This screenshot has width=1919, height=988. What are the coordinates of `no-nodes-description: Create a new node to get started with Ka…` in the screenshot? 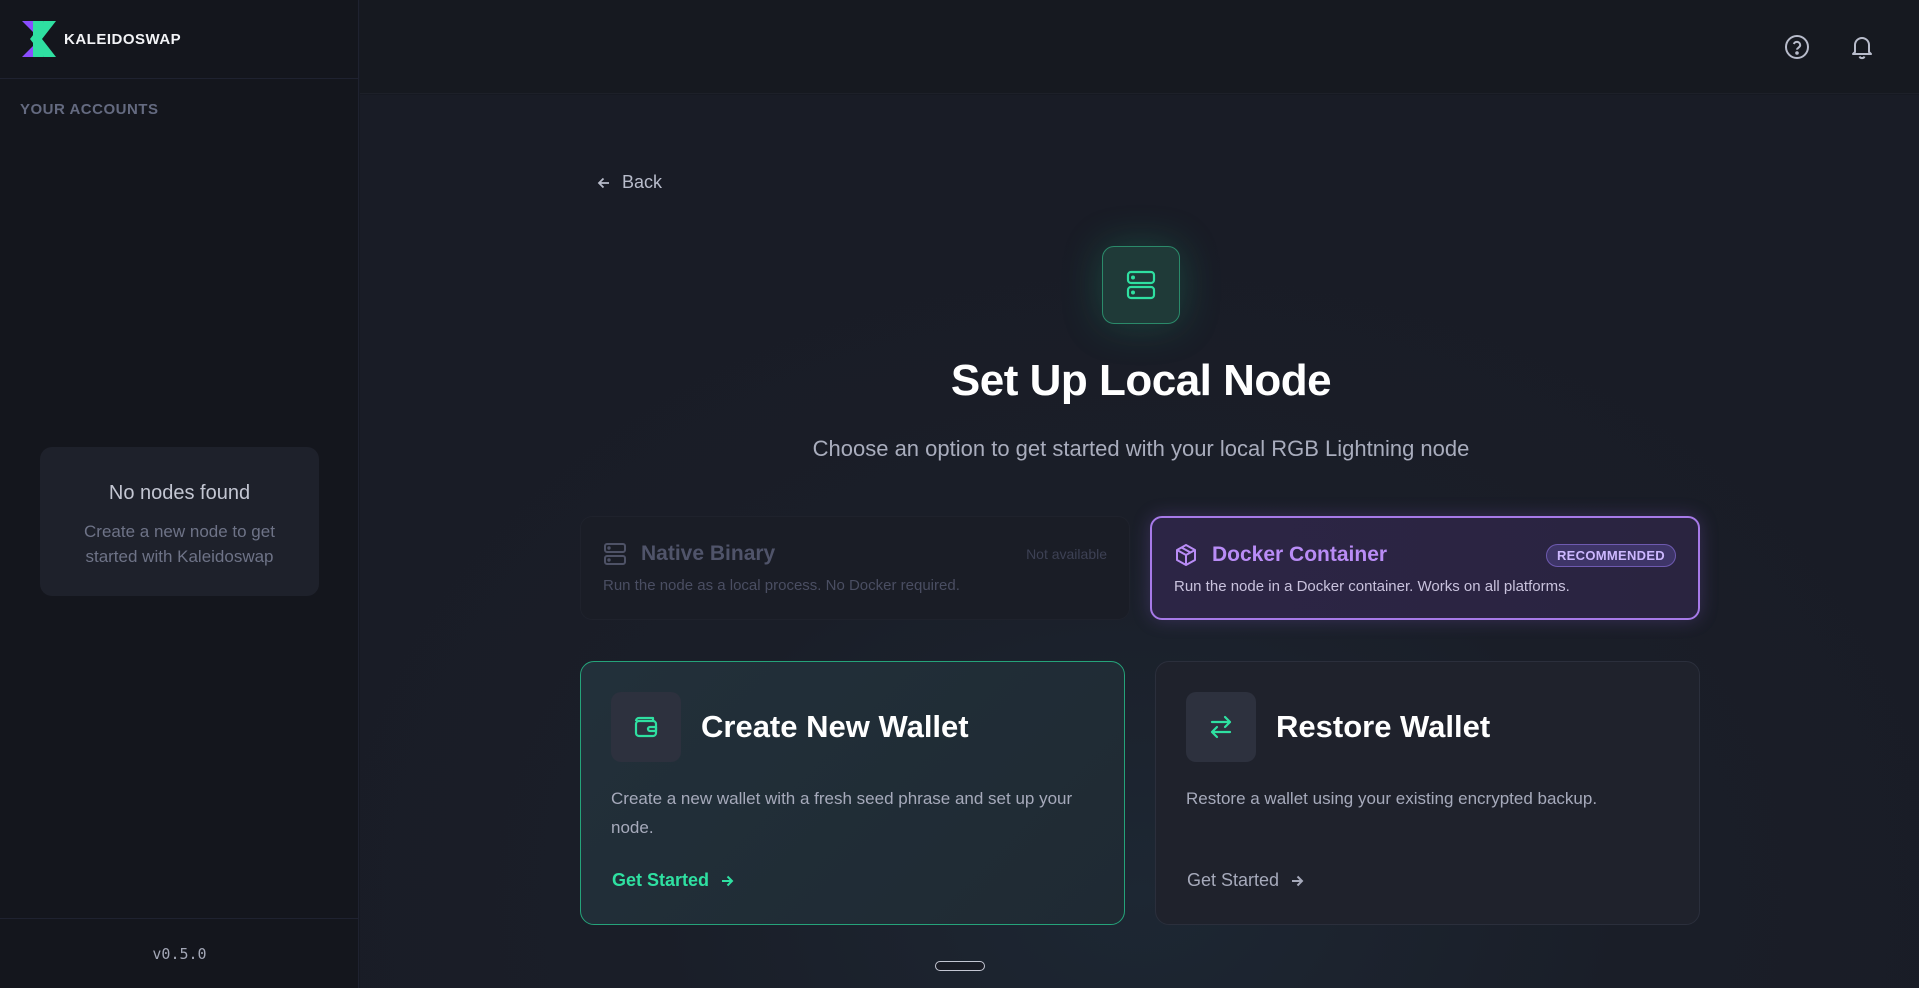 It's located at (179, 544).